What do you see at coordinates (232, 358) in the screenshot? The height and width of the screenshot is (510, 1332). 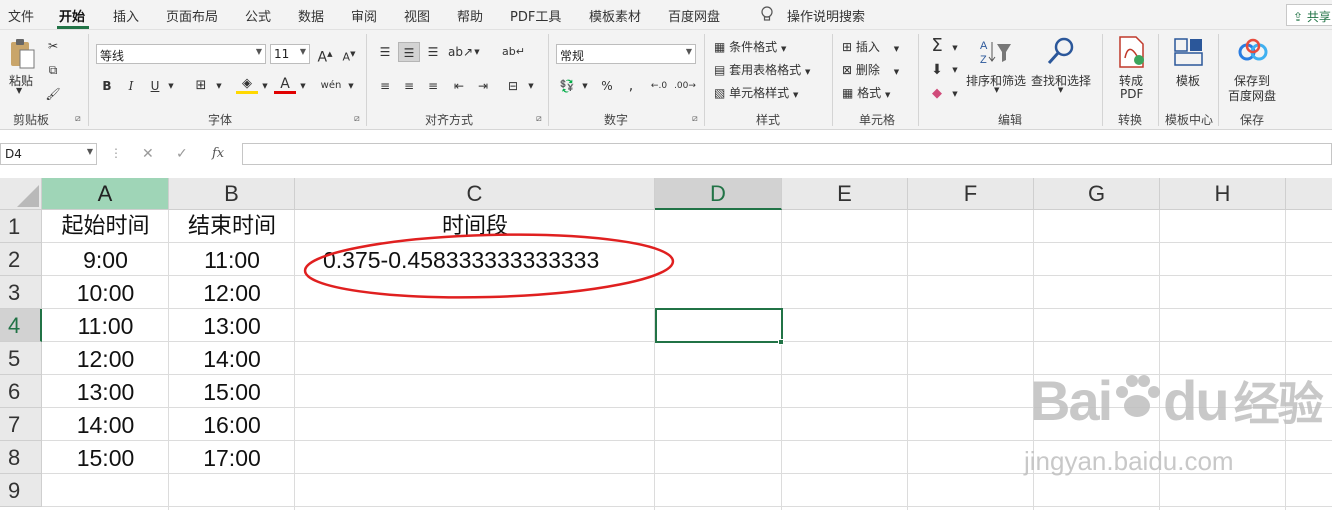 I see `cell-b5: 14:00` at bounding box center [232, 358].